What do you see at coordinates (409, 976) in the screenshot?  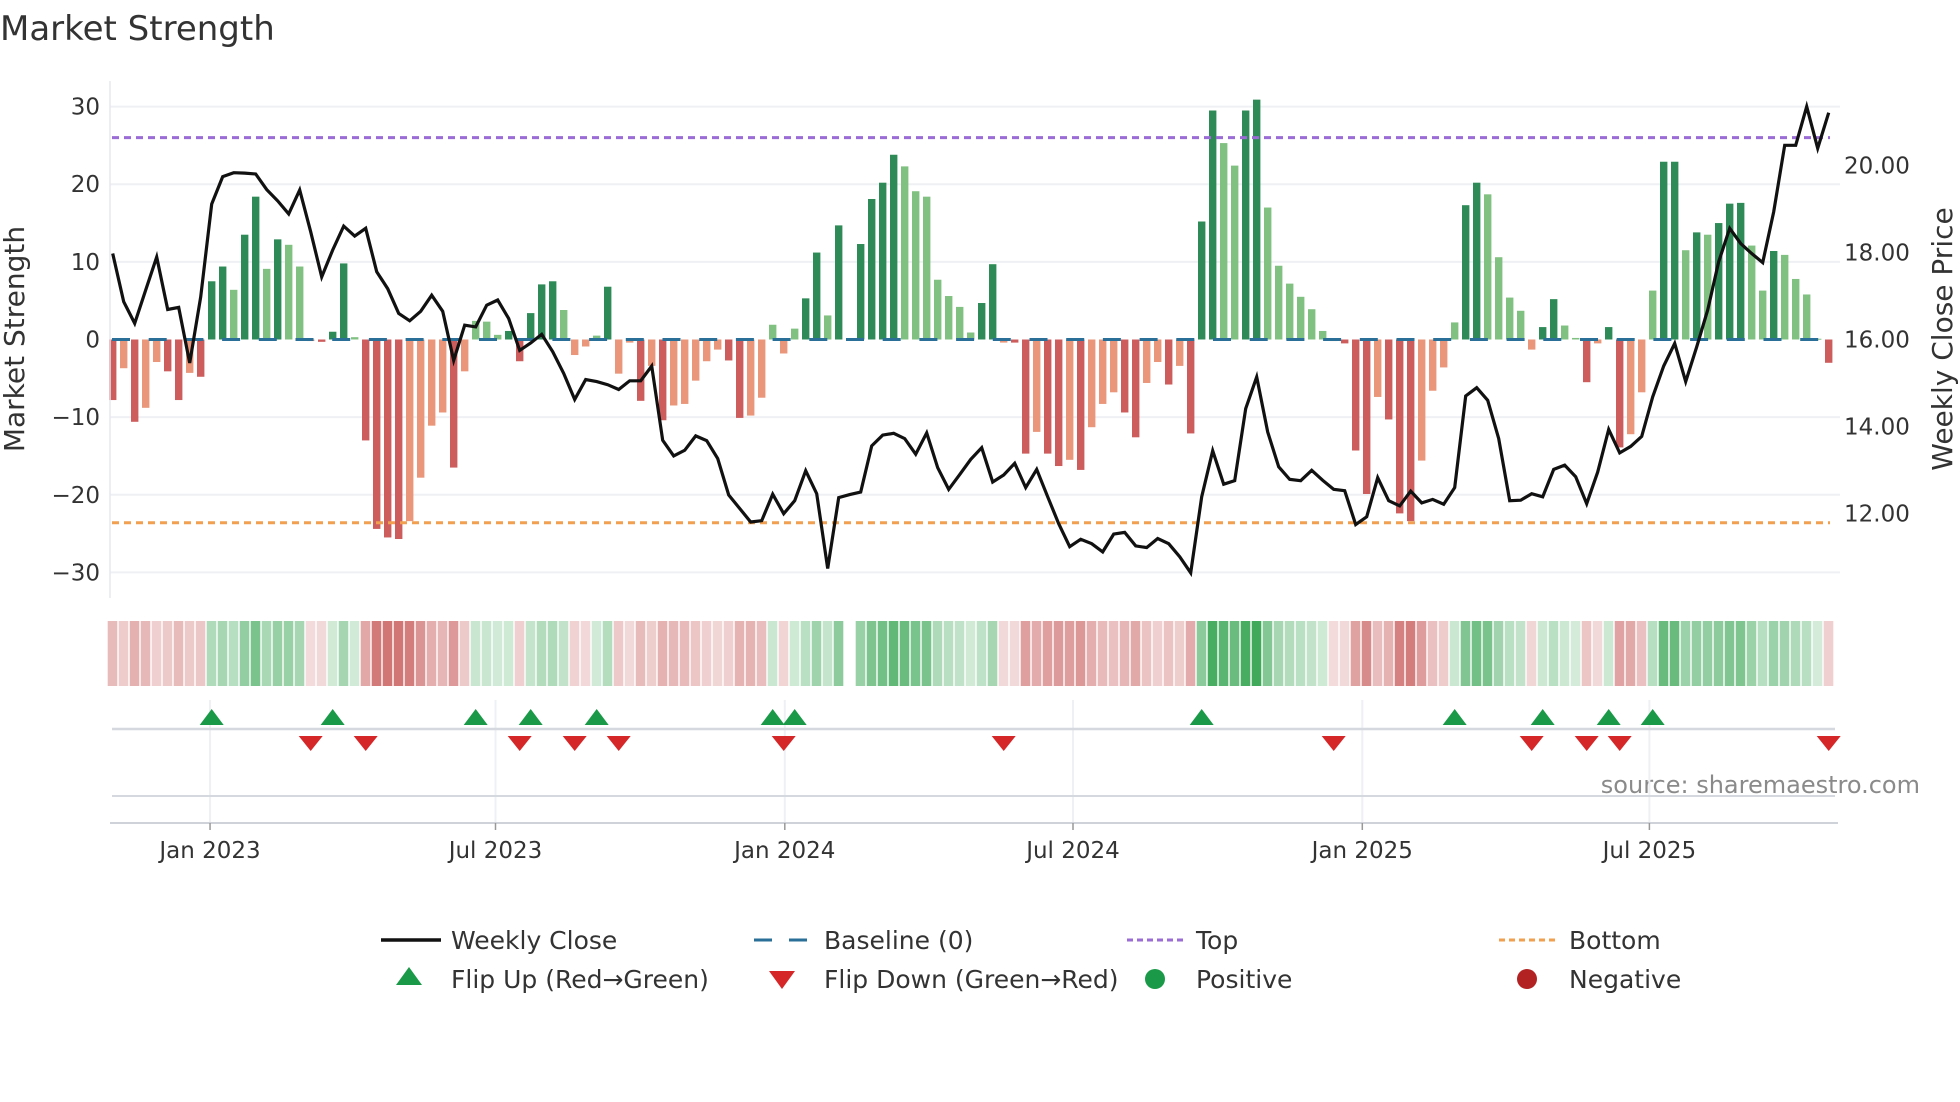 I see `legend-flip-up-icon` at bounding box center [409, 976].